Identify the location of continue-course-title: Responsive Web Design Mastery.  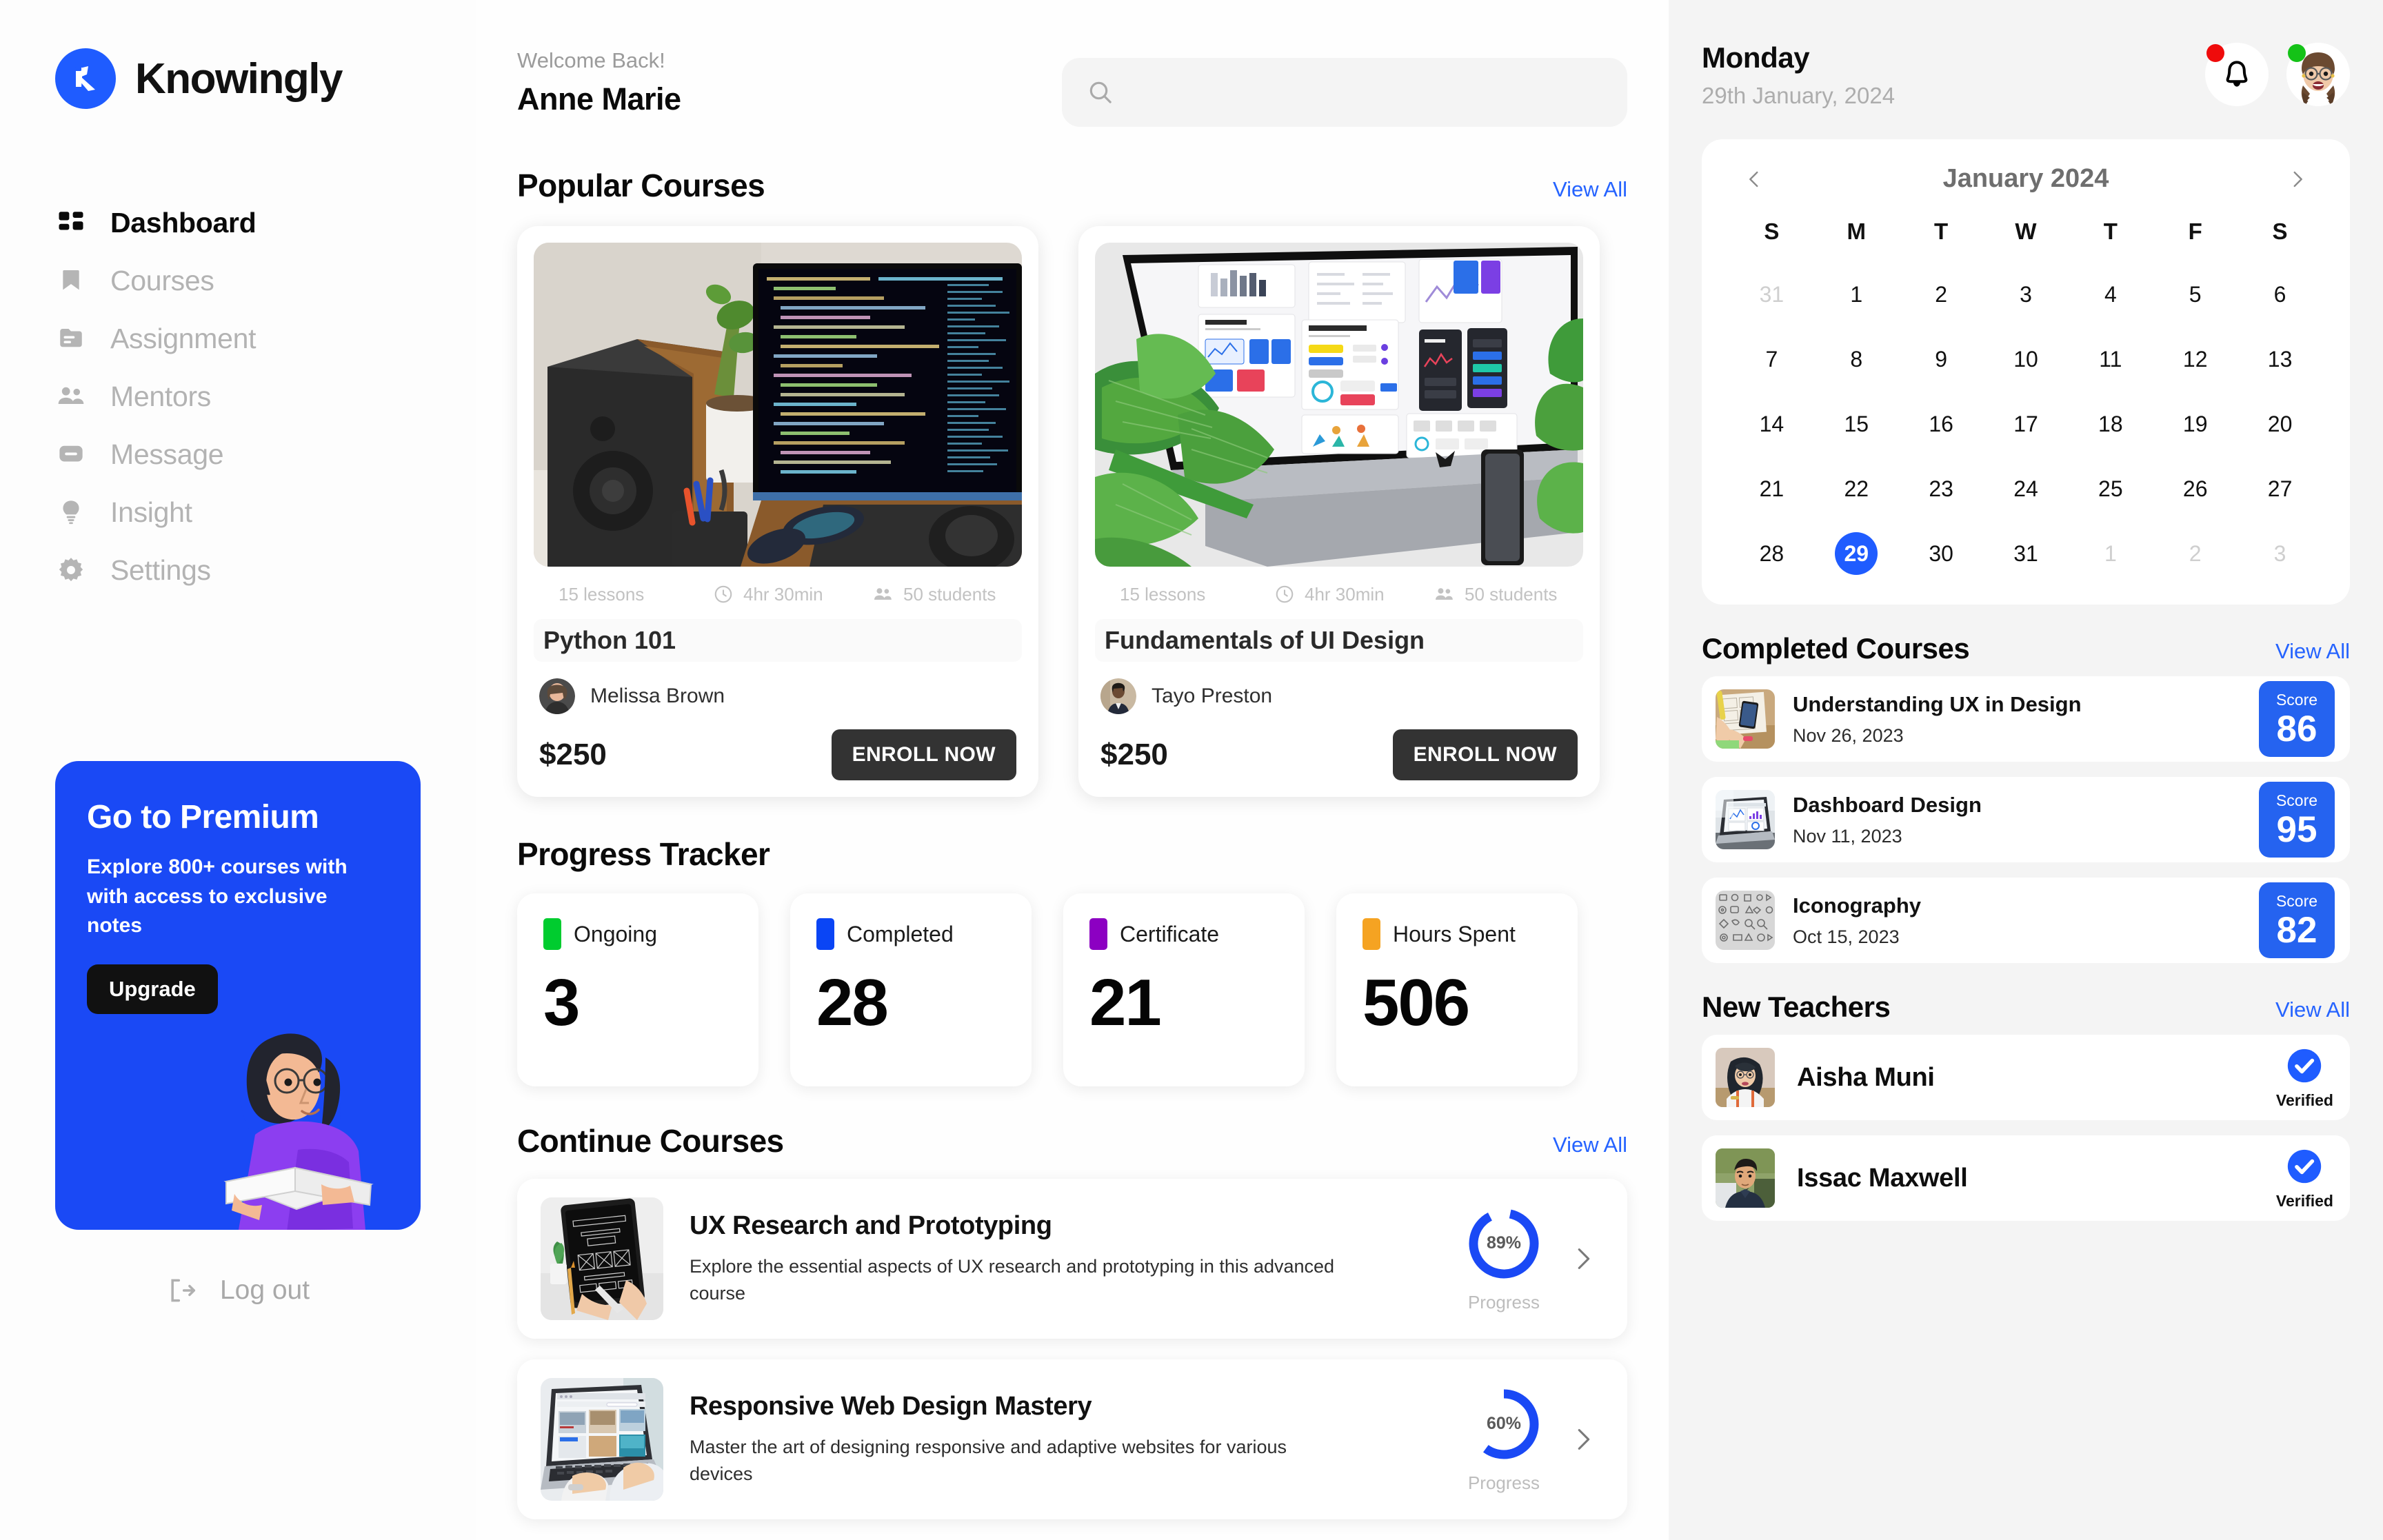
(891, 1407).